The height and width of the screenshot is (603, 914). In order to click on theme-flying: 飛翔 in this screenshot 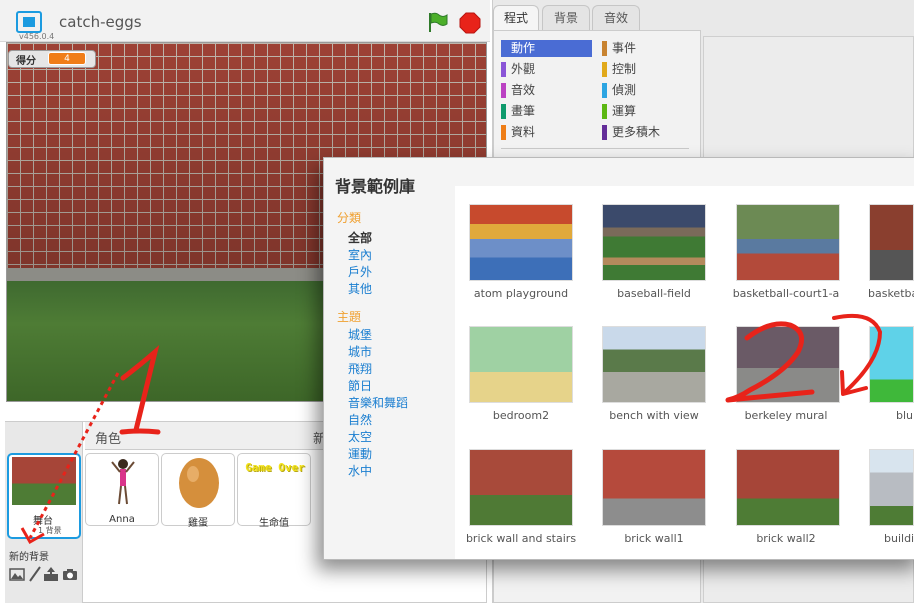, I will do `click(360, 368)`.